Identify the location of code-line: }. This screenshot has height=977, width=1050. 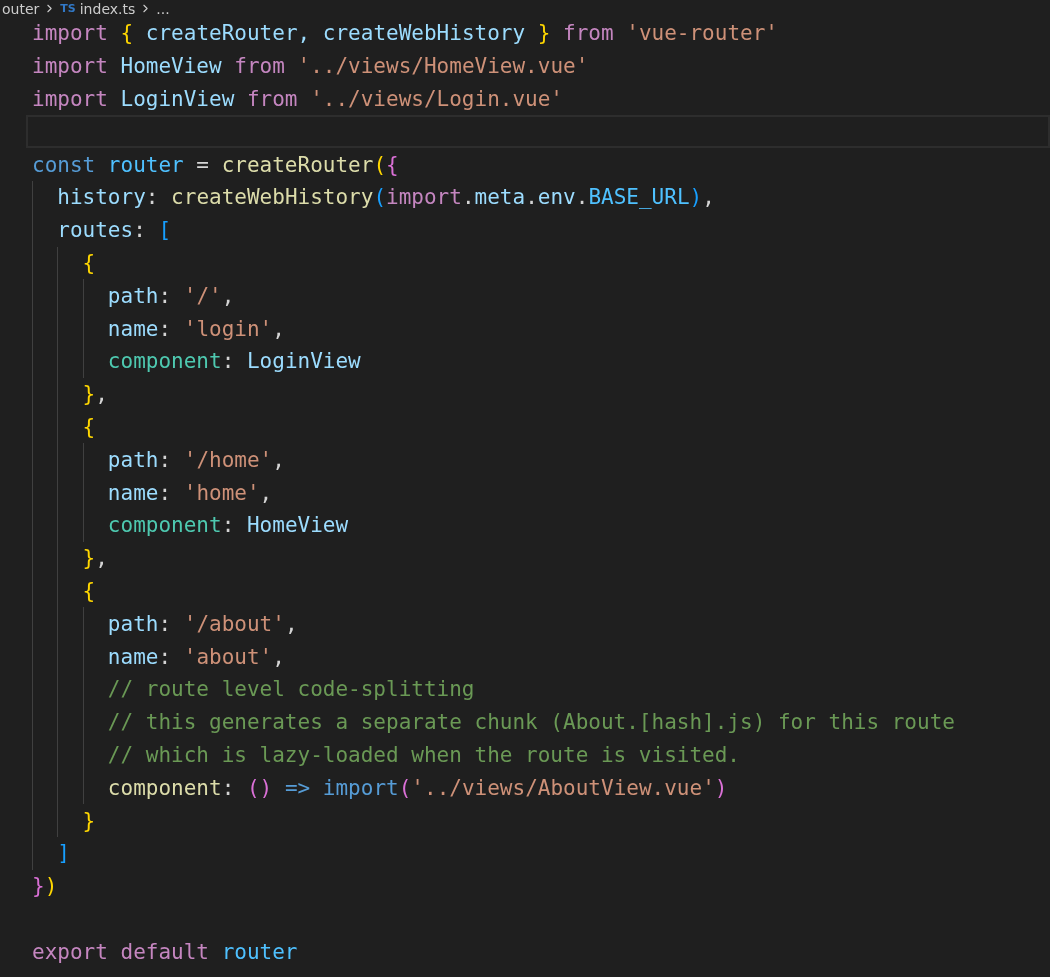
(88, 821).